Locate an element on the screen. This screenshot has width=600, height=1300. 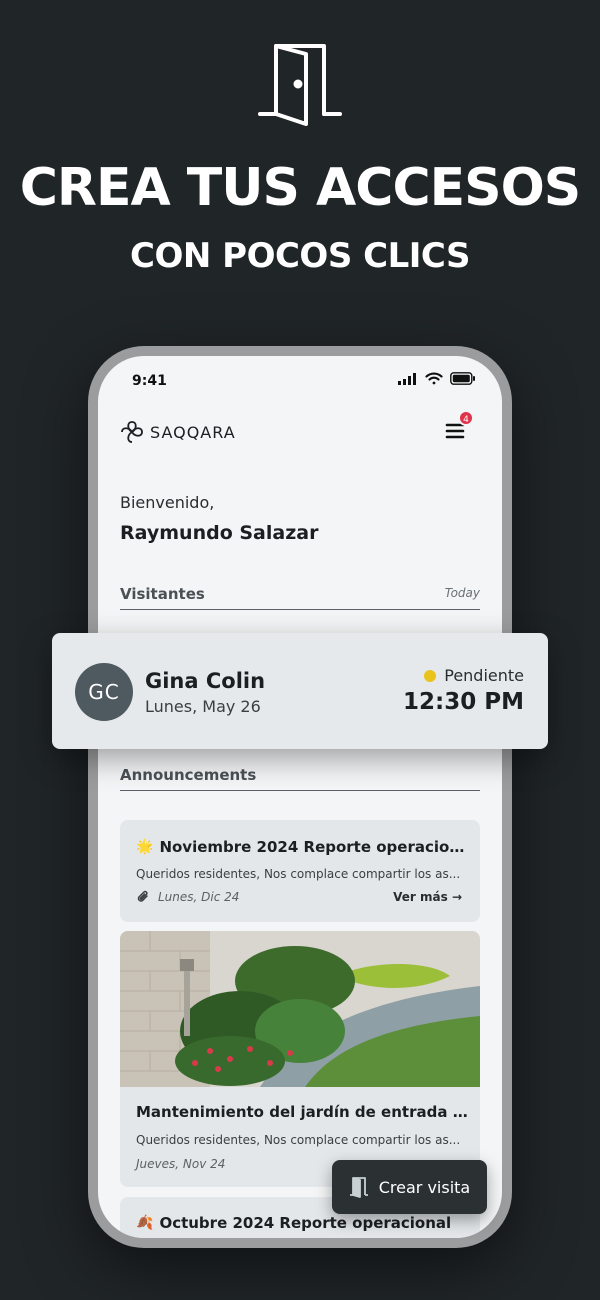
status-time: 9:41 is located at coordinates (149, 381).